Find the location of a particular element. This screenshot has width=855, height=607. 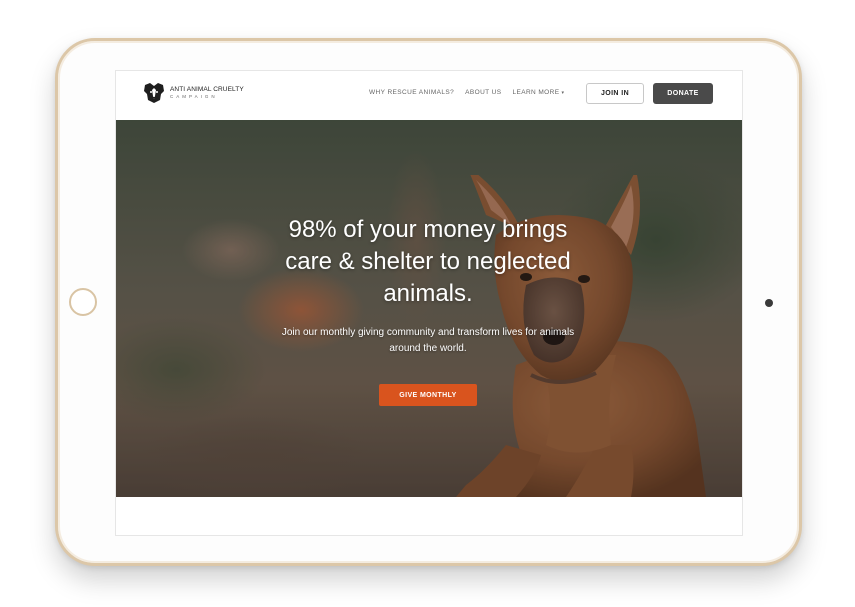

join-in-button: JOIN IN is located at coordinates (615, 93).